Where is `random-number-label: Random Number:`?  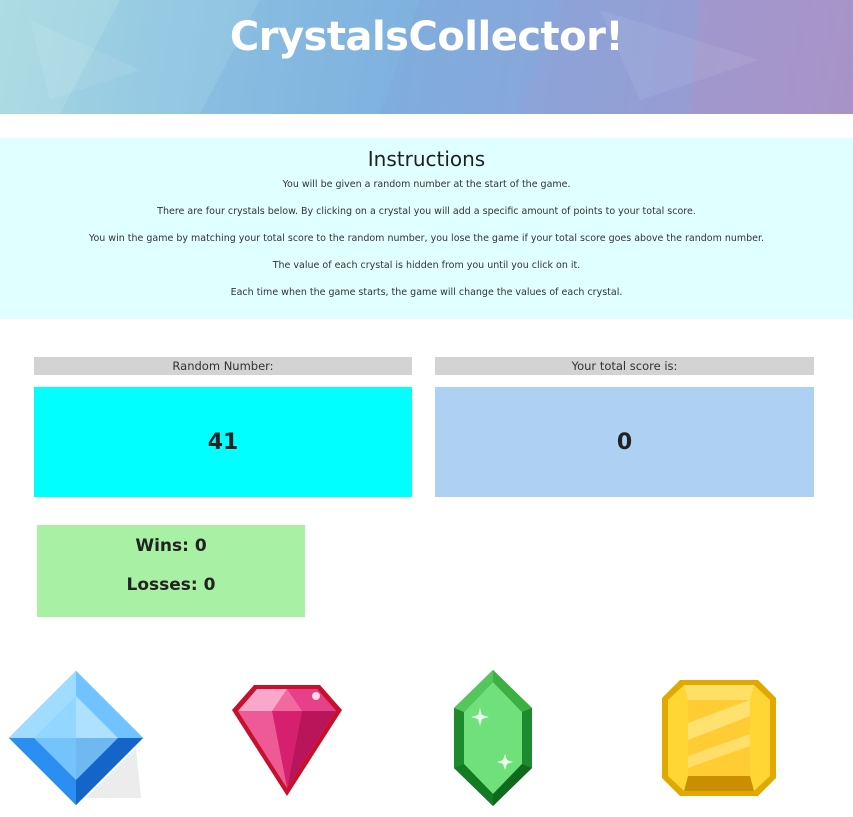
random-number-label: Random Number: is located at coordinates (223, 366).